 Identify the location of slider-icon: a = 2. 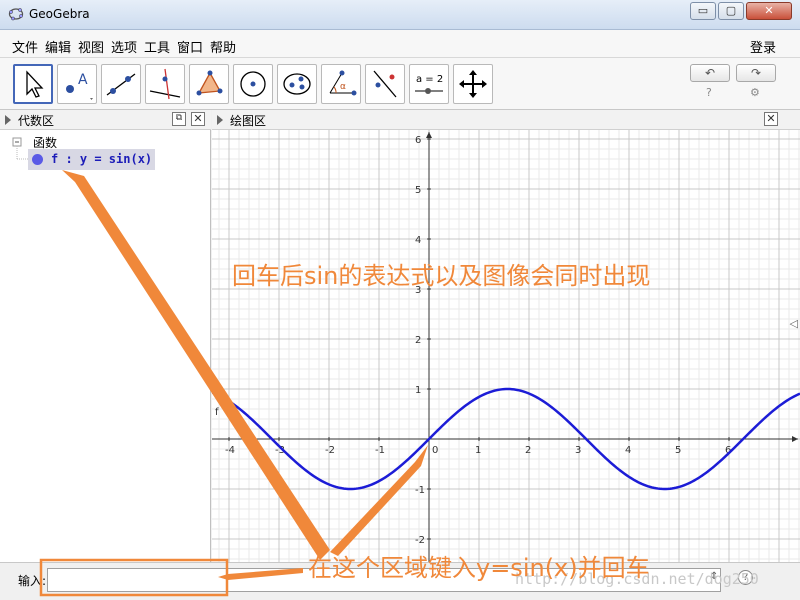
(429, 84).